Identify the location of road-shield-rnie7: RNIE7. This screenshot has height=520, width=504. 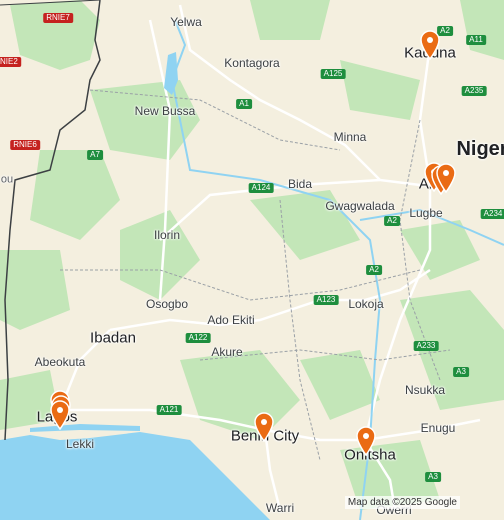
(58, 18).